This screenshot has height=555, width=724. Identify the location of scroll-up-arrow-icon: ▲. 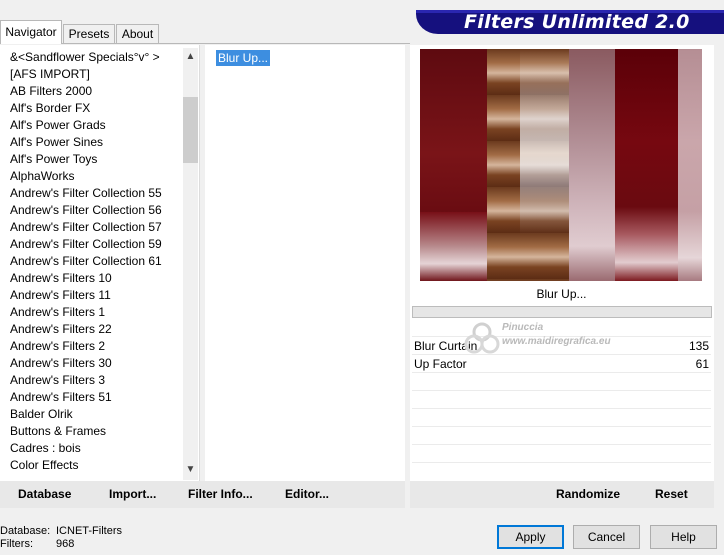
(190, 57).